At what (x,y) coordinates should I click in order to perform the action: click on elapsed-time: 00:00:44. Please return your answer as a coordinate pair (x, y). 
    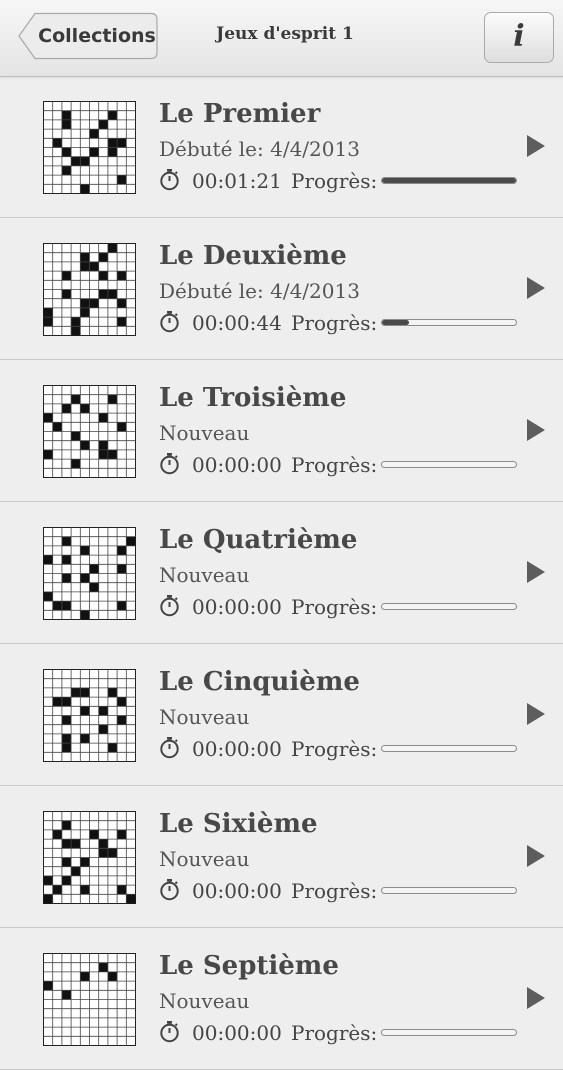
    Looking at the image, I should click on (237, 323).